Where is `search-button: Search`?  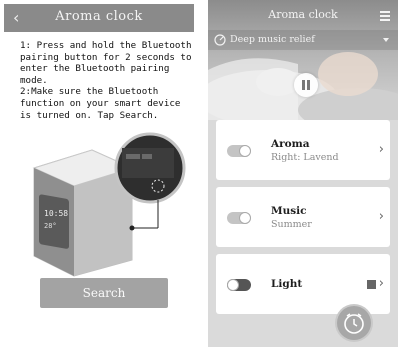
search-button: Search is located at coordinates (104, 293).